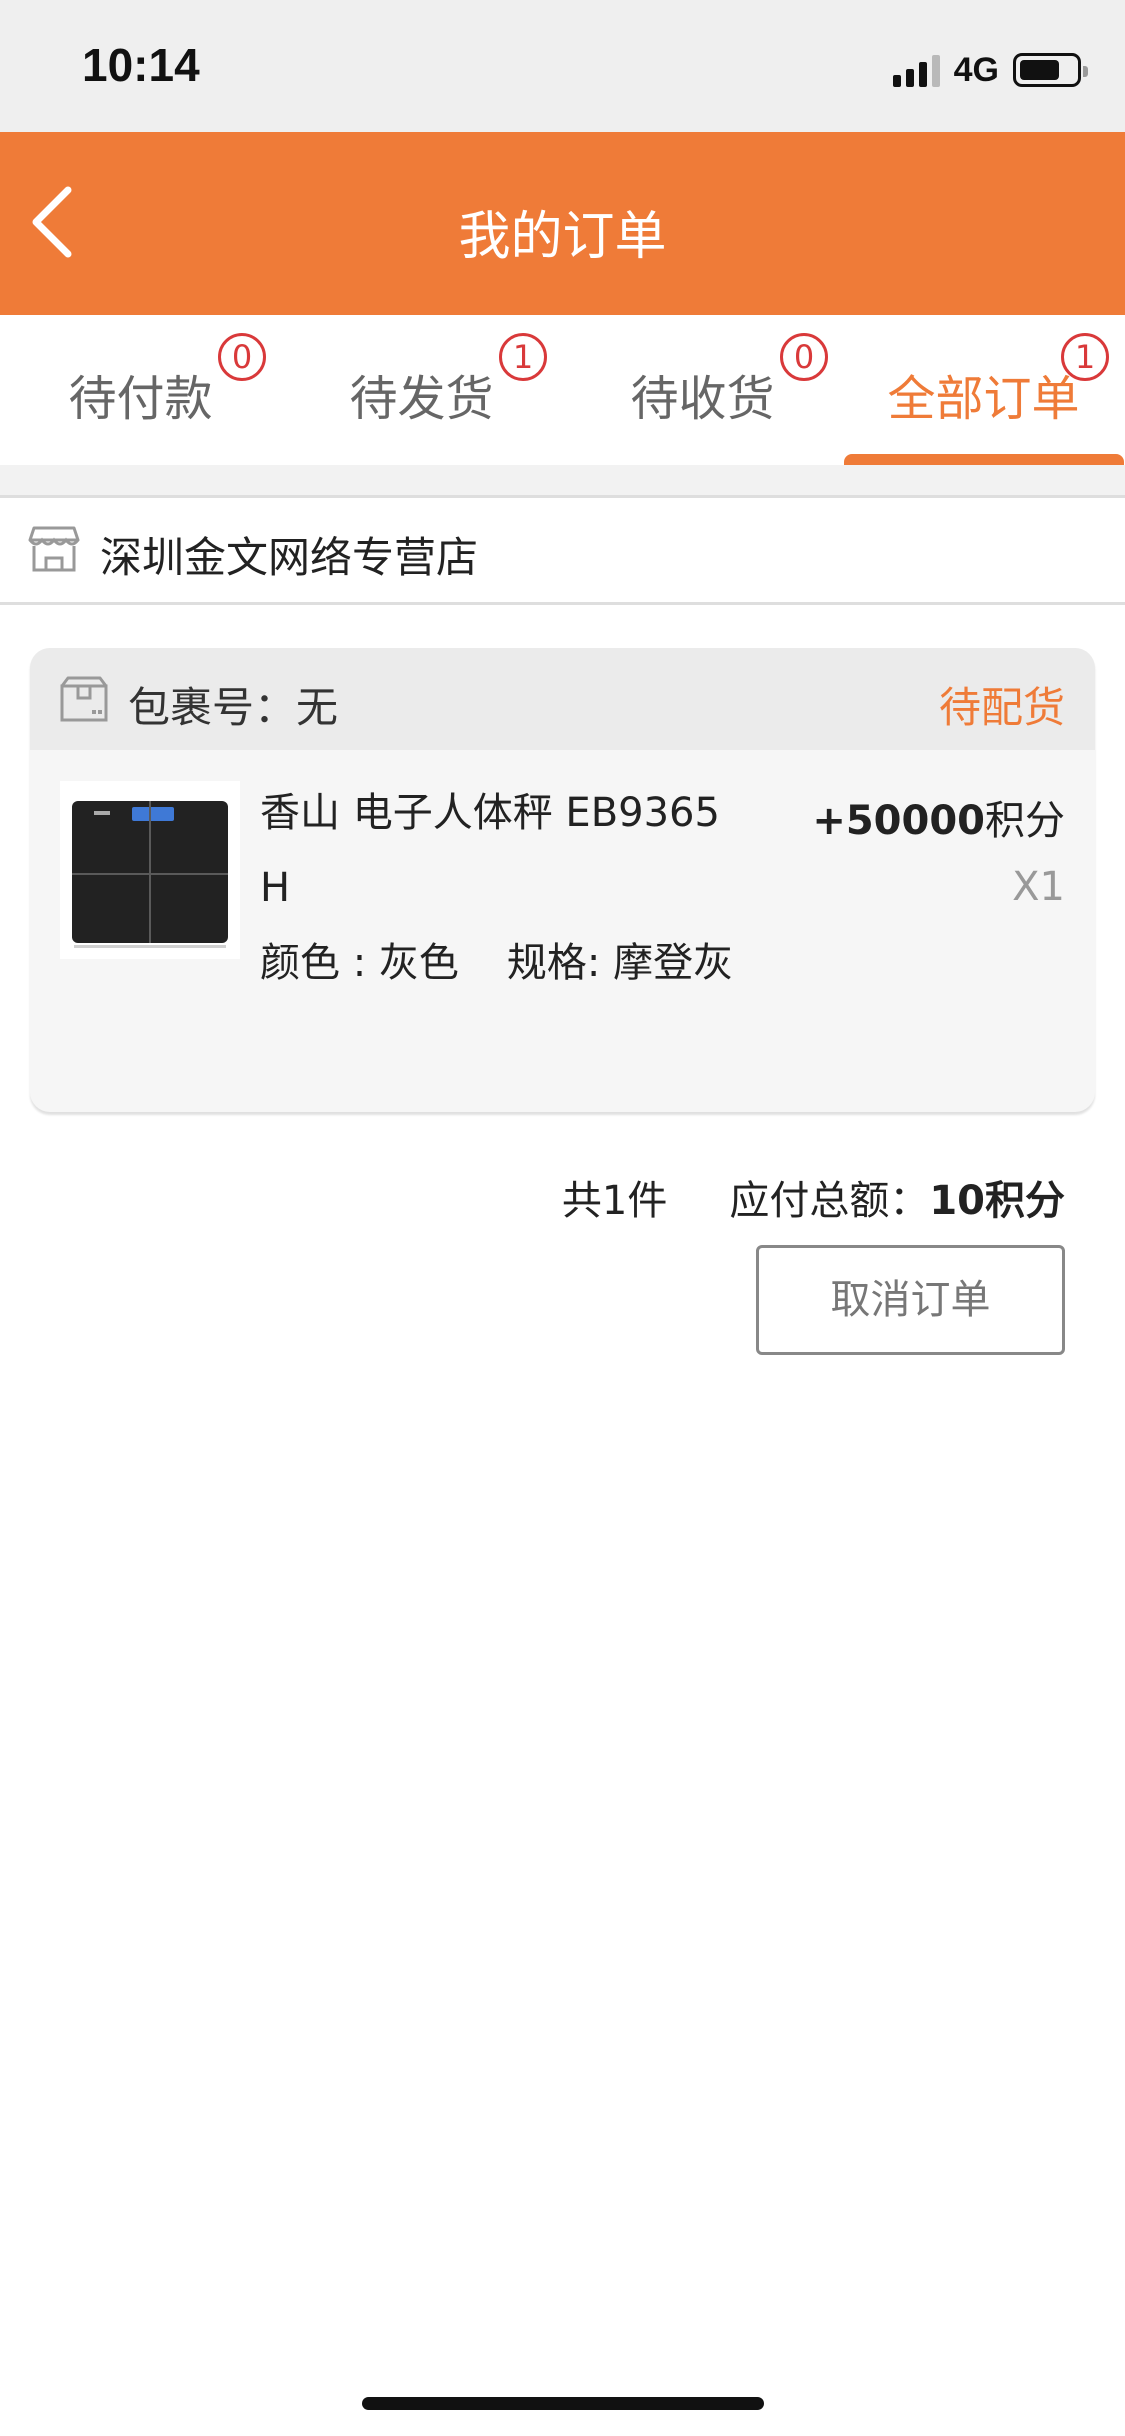 This screenshot has width=1125, height=2436. What do you see at coordinates (562, 603) in the screenshot?
I see `divider` at bounding box center [562, 603].